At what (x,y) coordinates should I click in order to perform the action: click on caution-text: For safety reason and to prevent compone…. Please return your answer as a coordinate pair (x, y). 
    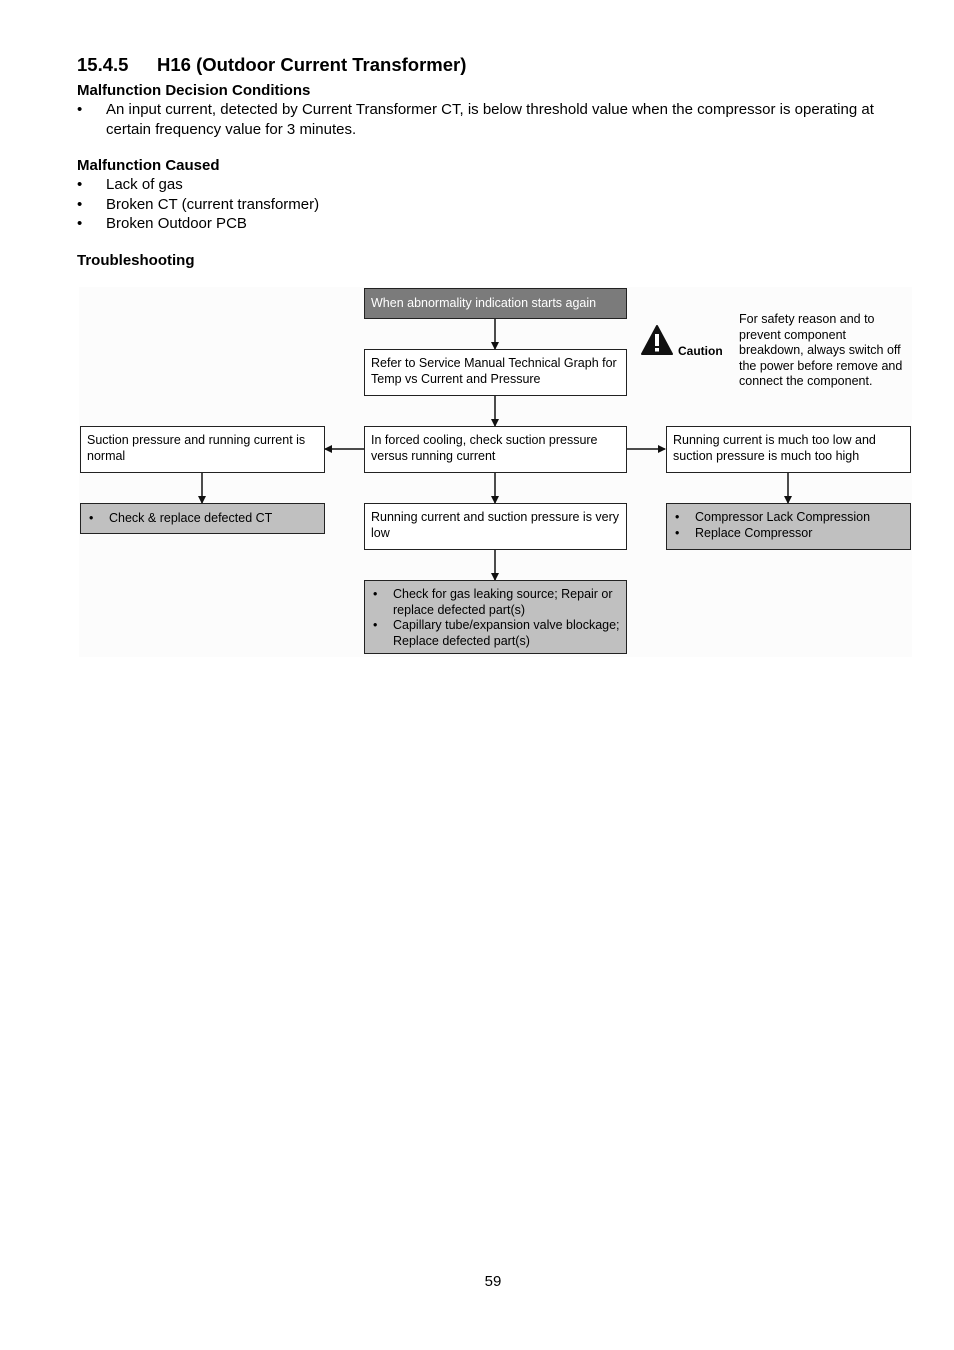
    Looking at the image, I should click on (821, 350).